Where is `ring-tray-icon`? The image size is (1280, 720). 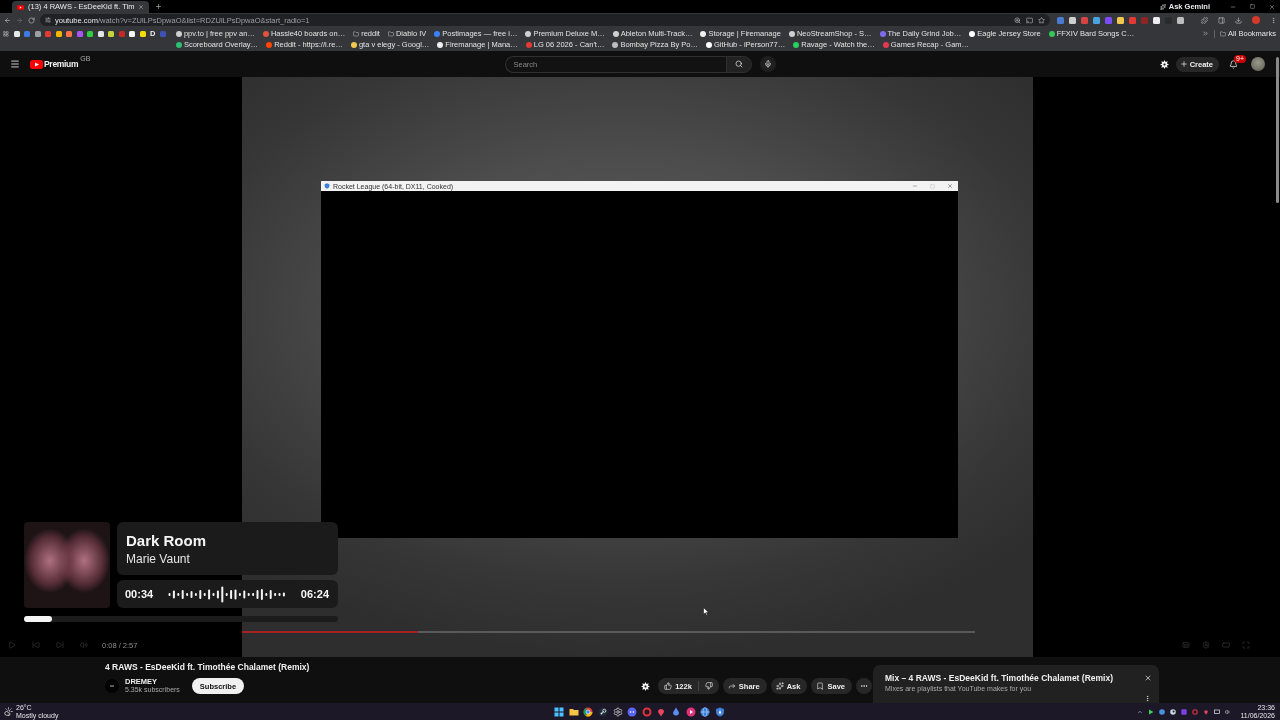 ring-tray-icon is located at coordinates (1195, 711).